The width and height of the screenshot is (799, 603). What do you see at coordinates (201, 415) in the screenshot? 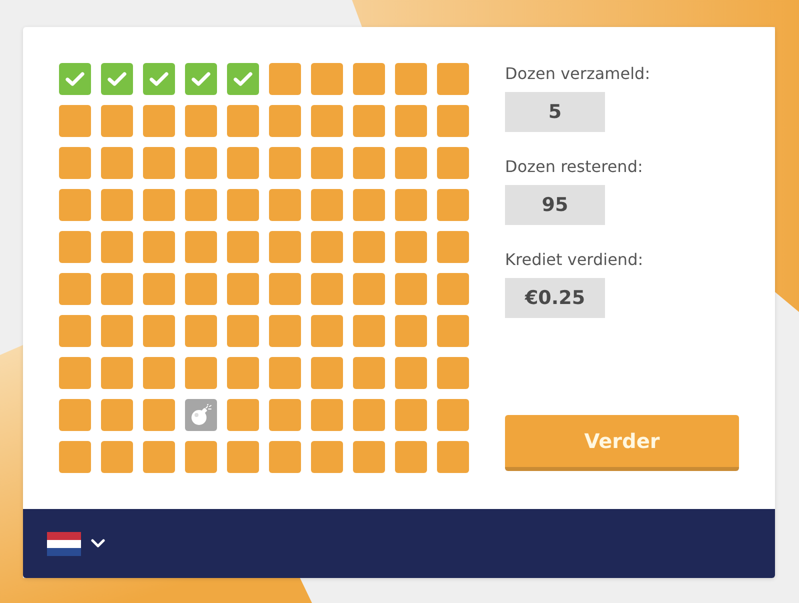
I see `bomb-icon` at bounding box center [201, 415].